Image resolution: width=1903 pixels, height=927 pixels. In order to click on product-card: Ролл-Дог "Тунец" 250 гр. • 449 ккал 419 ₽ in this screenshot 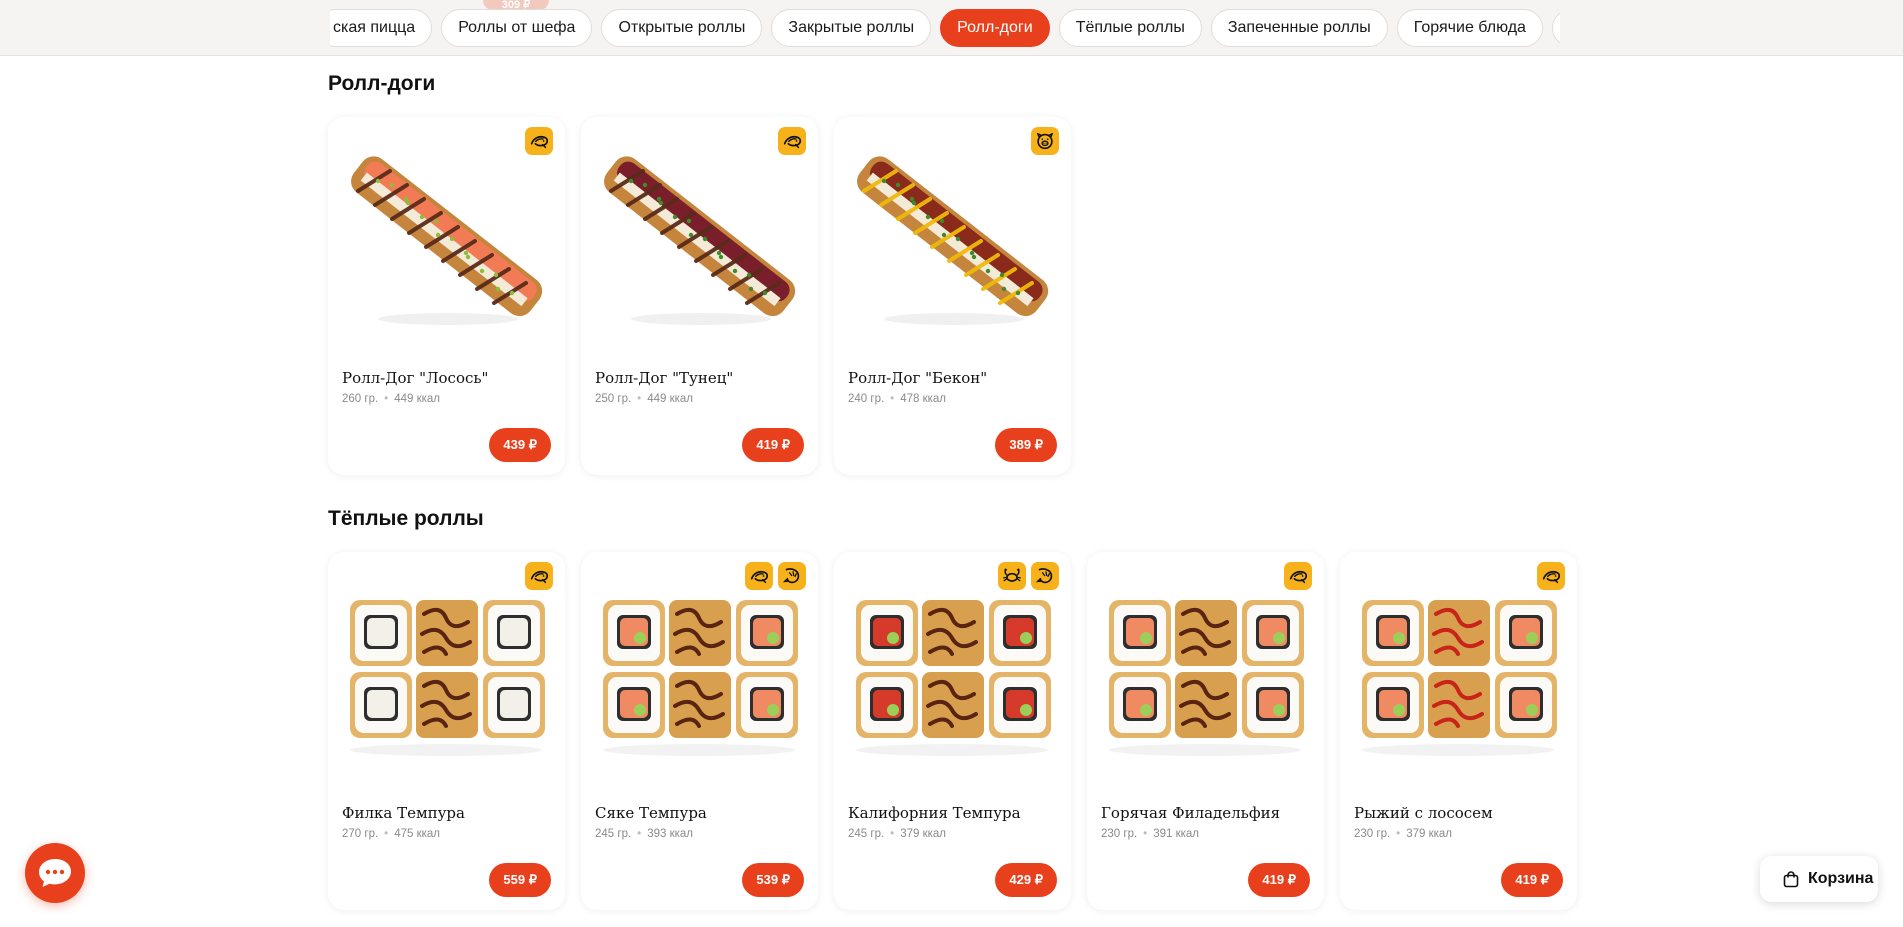, I will do `click(699, 296)`.